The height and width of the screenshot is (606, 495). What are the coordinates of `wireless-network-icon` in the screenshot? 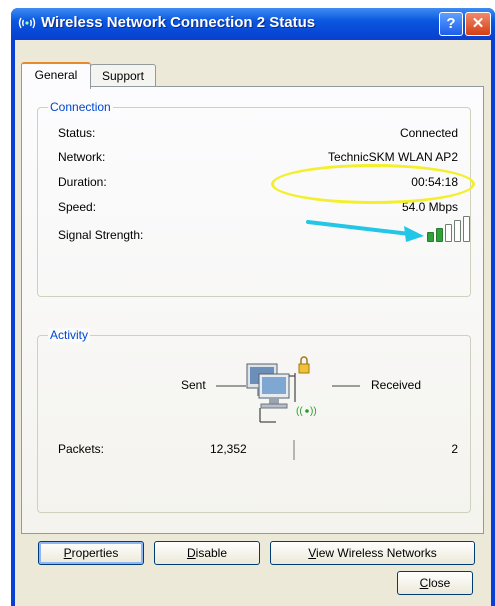 It's located at (27, 24).